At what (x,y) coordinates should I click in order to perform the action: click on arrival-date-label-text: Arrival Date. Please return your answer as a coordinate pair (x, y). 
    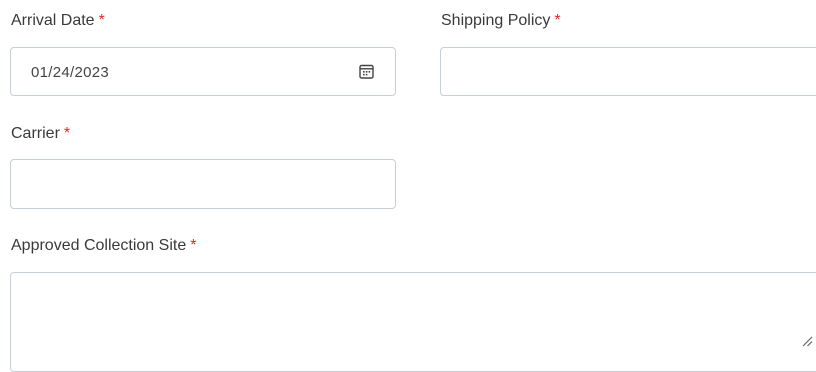
    Looking at the image, I should click on (53, 20).